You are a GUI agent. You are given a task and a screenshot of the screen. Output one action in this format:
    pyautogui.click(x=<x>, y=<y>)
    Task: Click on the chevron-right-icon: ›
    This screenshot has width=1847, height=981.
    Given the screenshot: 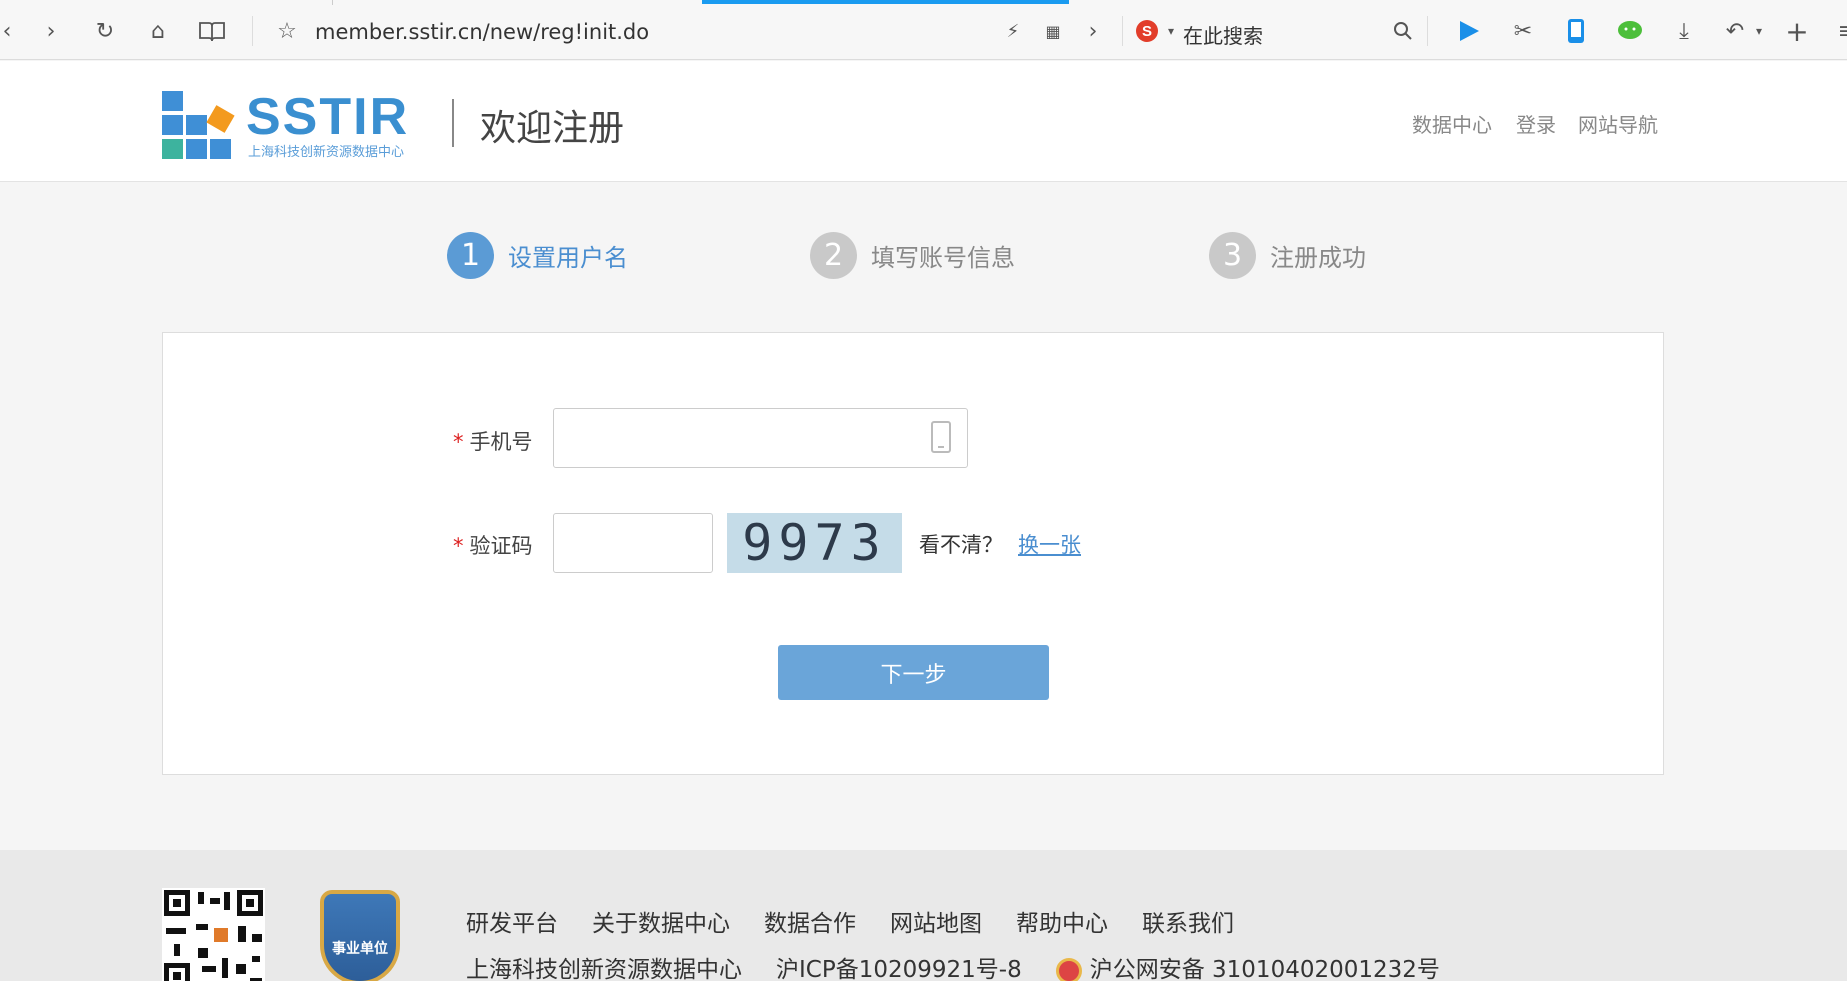 What is the action you would take?
    pyautogui.click(x=1093, y=31)
    